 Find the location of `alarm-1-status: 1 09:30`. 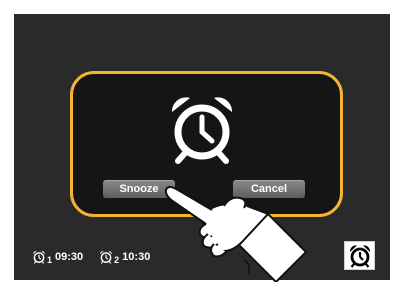

alarm-1-status: 1 09:30 is located at coordinates (58, 257).